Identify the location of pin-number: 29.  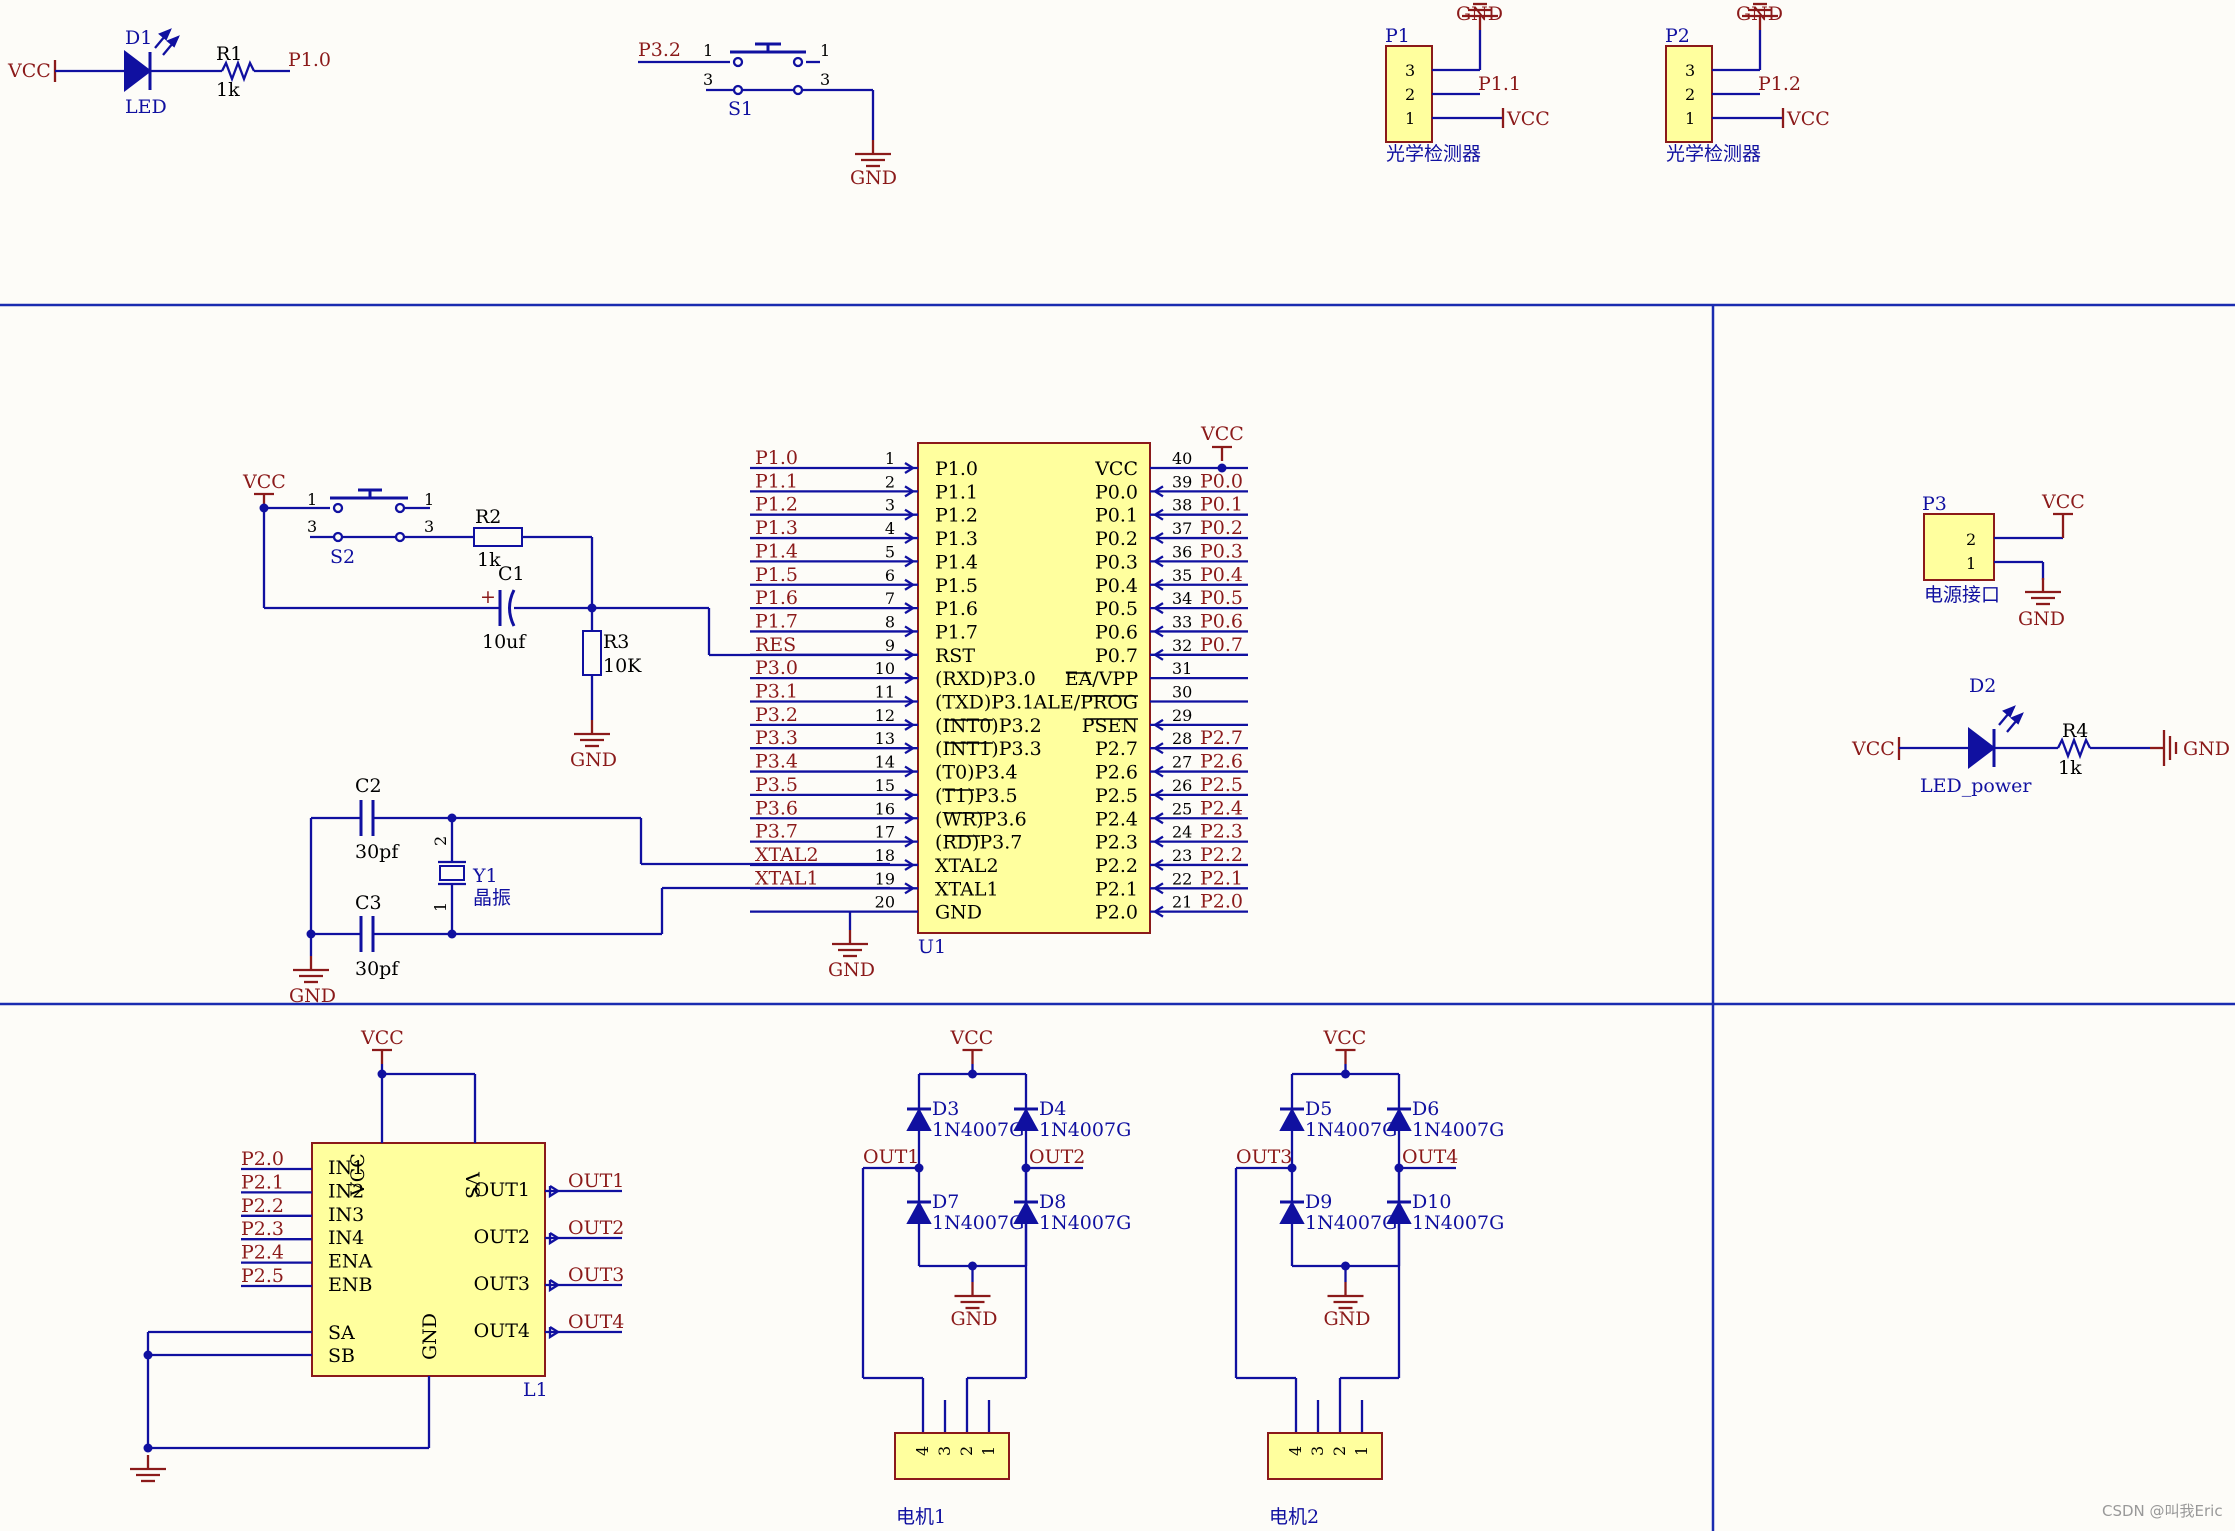
(1182, 715).